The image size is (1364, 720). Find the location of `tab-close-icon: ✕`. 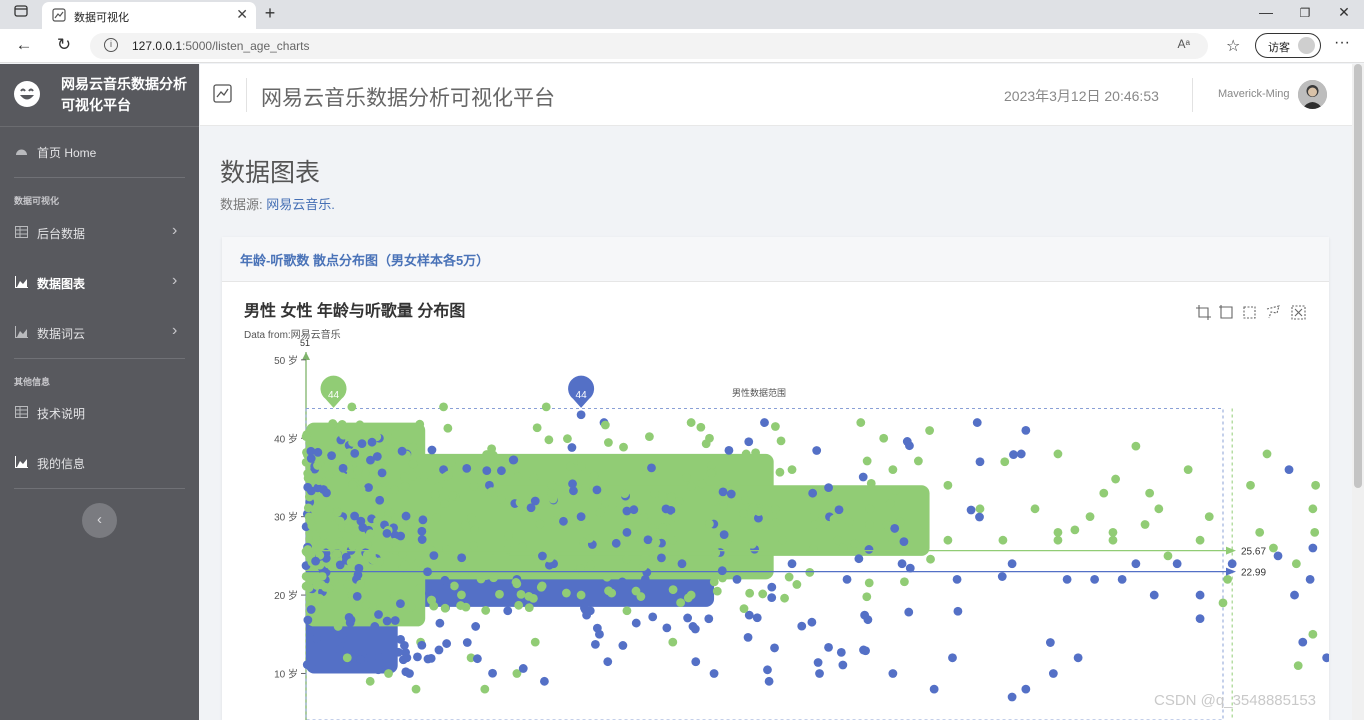

tab-close-icon: ✕ is located at coordinates (242, 14).